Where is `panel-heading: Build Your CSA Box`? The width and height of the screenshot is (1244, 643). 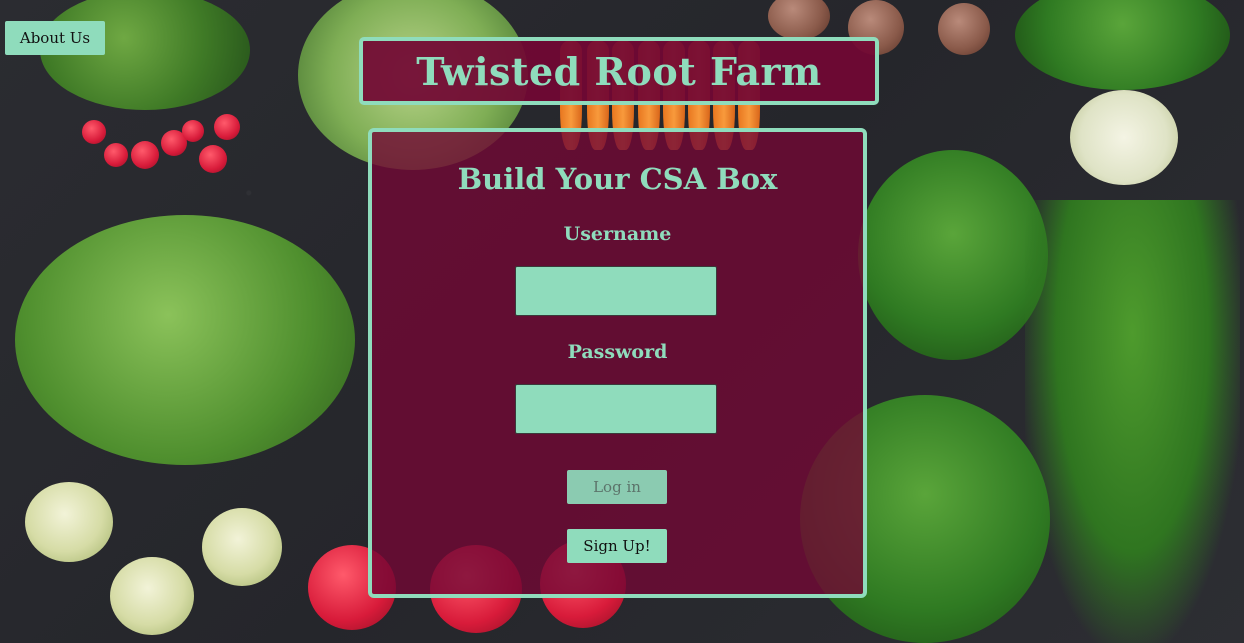 panel-heading: Build Your CSA Box is located at coordinates (617, 179).